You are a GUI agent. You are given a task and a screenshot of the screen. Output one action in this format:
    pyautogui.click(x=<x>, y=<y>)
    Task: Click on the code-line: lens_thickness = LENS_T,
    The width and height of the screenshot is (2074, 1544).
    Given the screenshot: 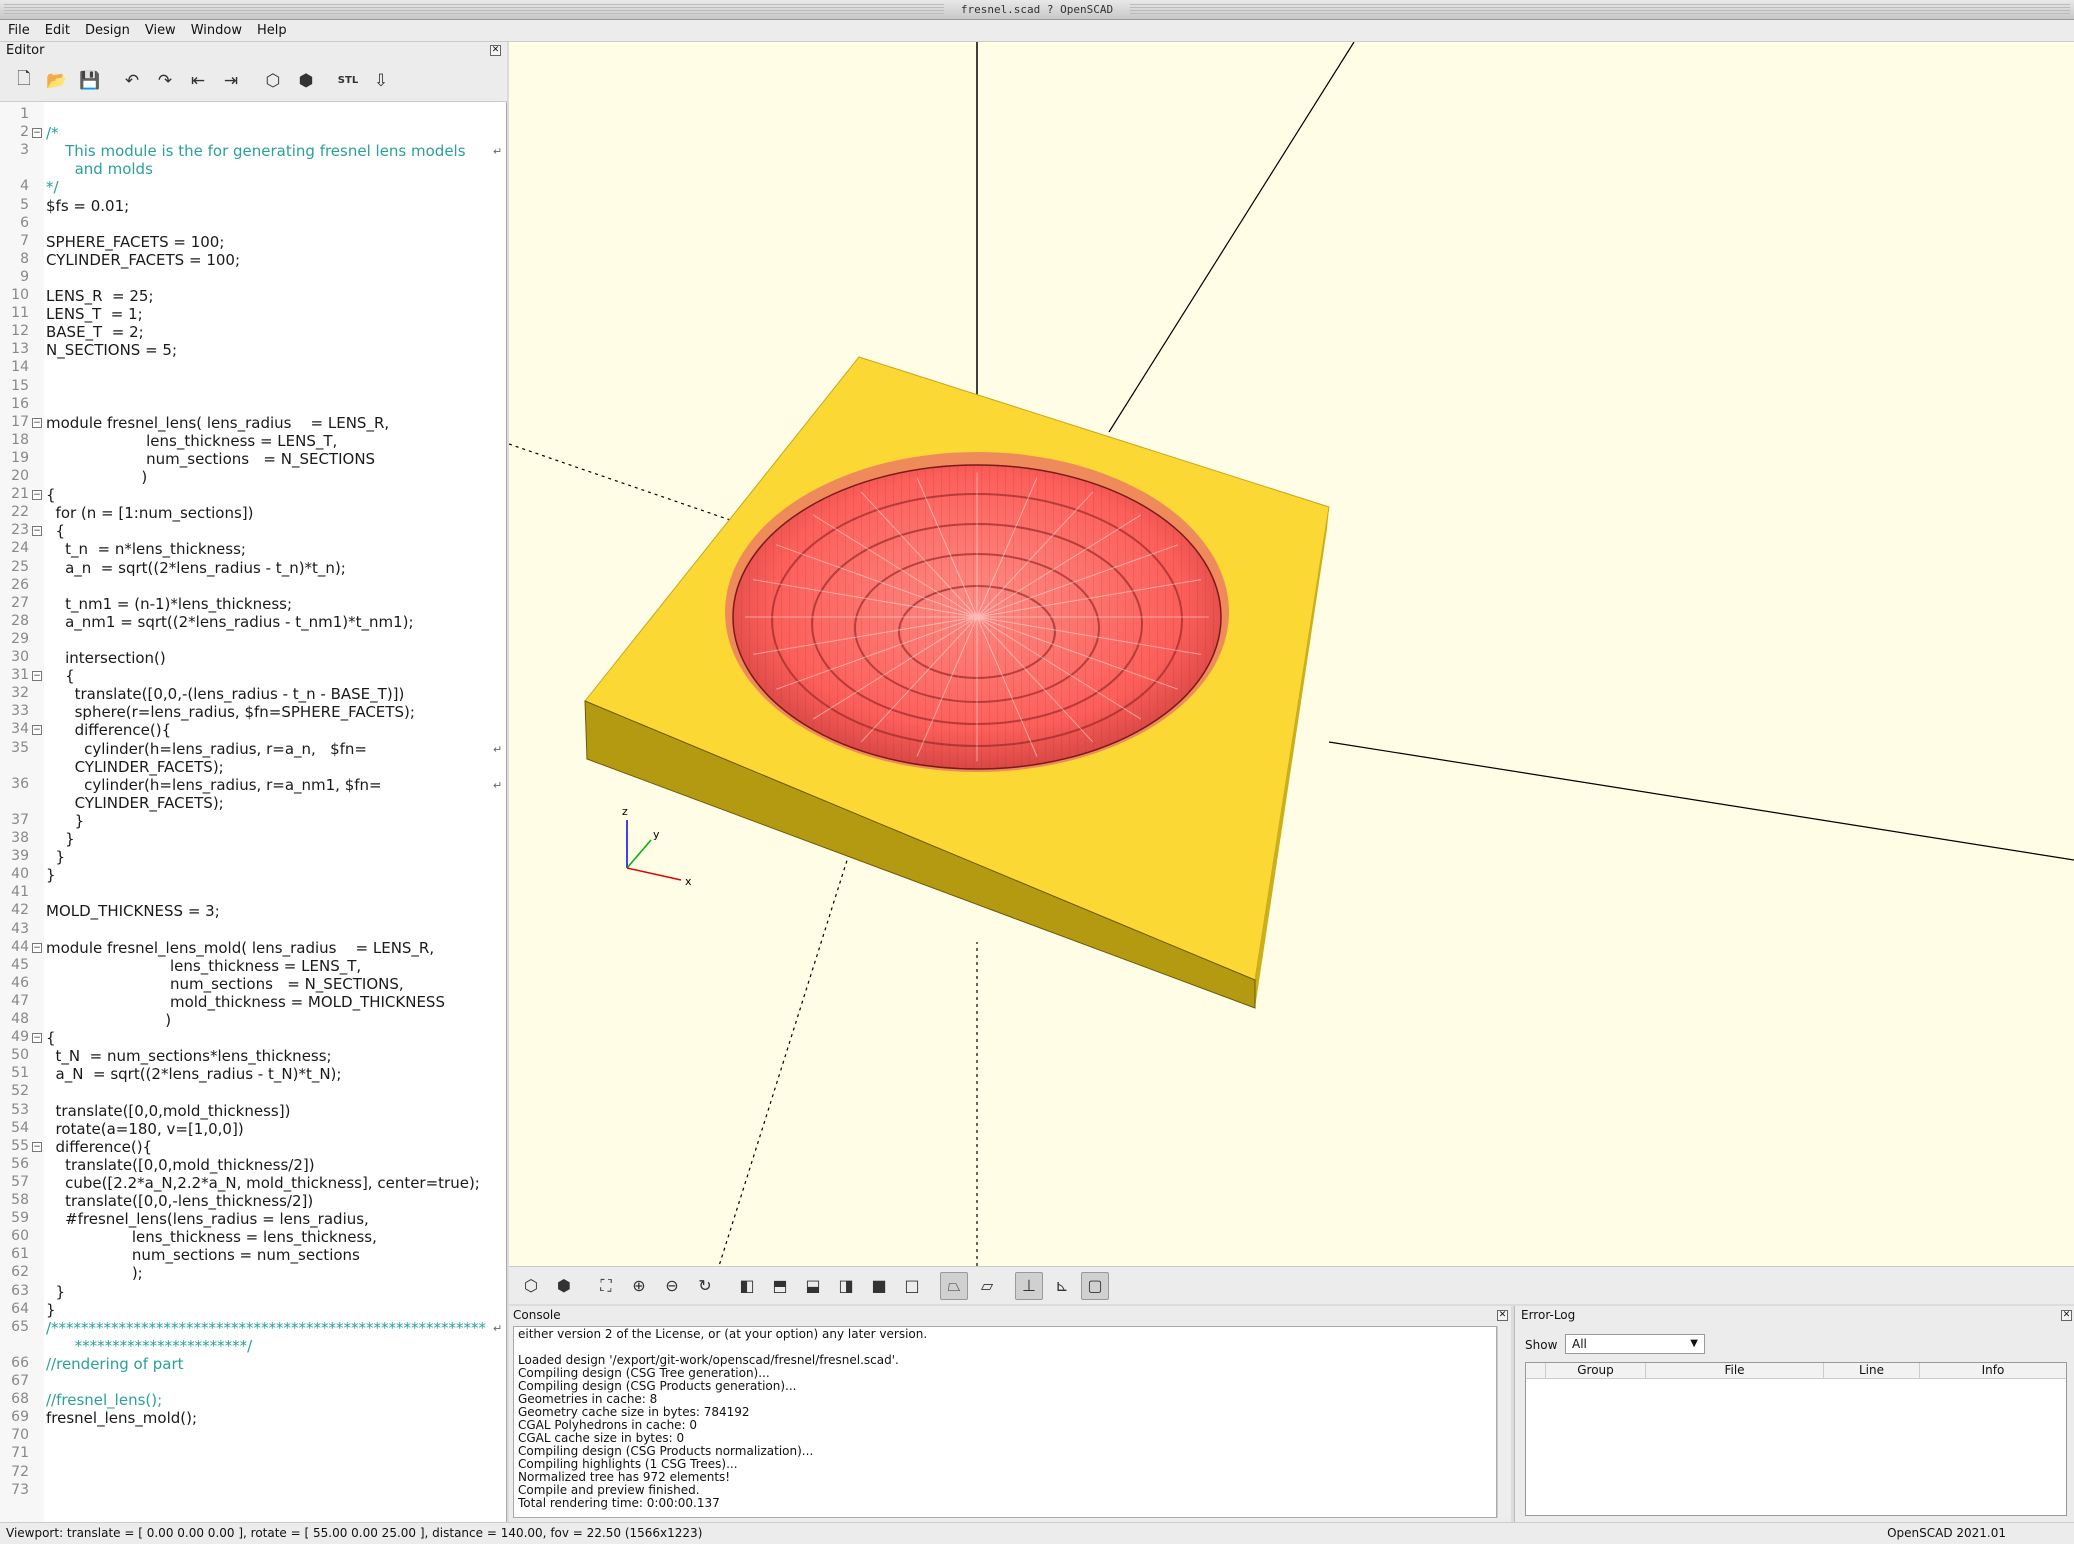 What is the action you would take?
    pyautogui.click(x=192, y=440)
    